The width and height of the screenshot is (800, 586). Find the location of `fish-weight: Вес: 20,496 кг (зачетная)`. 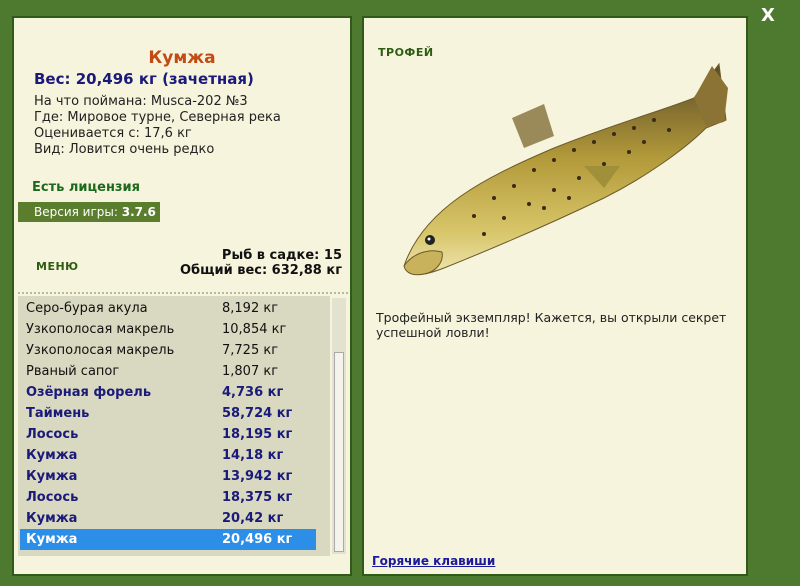

fish-weight: Вес: 20,496 кг (зачетная) is located at coordinates (144, 79).